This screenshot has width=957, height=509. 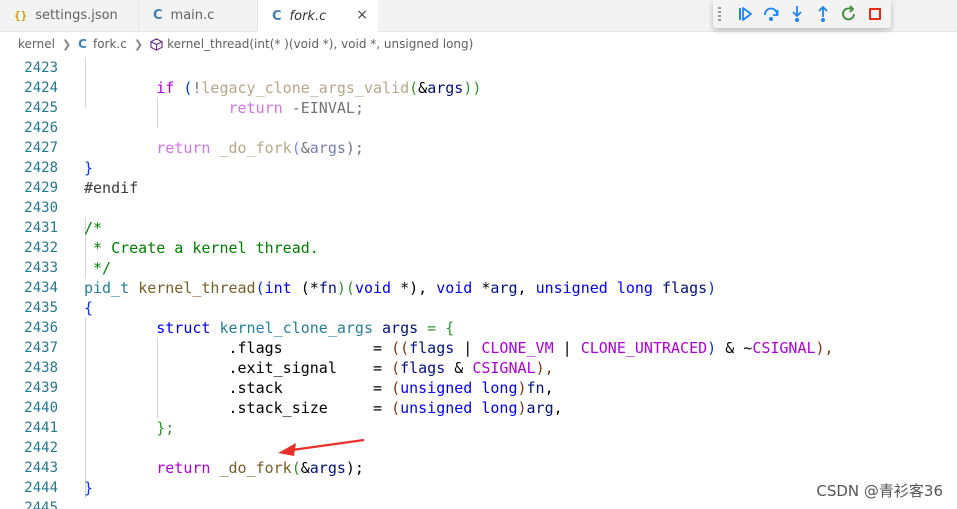 I want to click on tab-label: settings.json, so click(x=76, y=15).